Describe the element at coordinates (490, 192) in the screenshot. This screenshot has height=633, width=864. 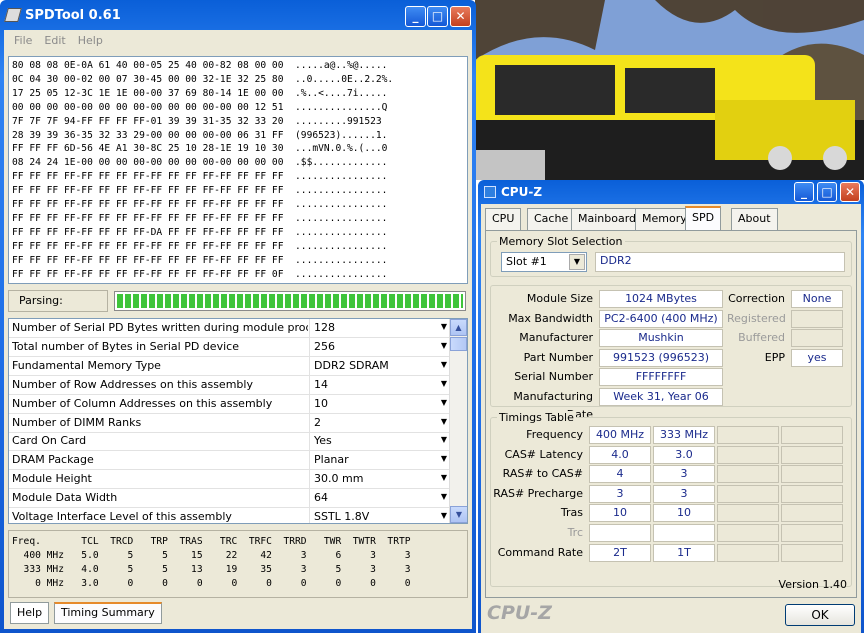
I see `cpuz-icon` at that location.